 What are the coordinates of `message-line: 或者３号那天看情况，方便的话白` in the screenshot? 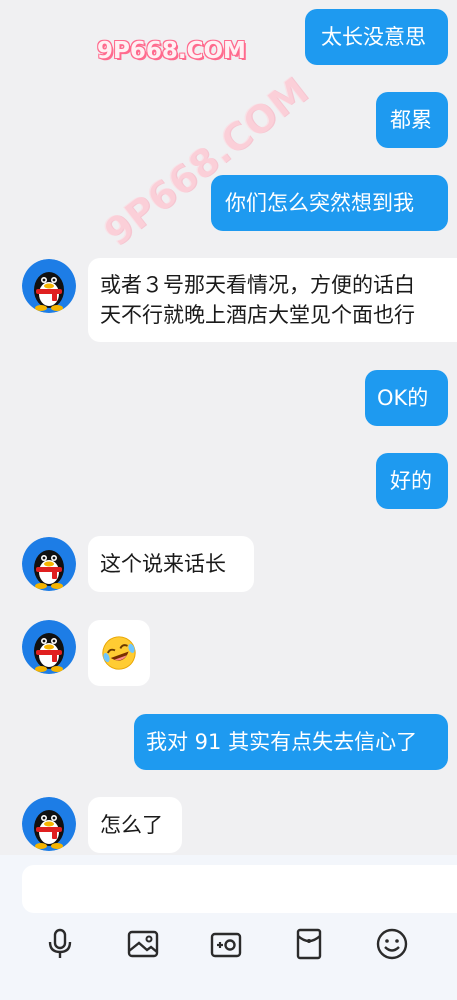 It's located at (257, 285).